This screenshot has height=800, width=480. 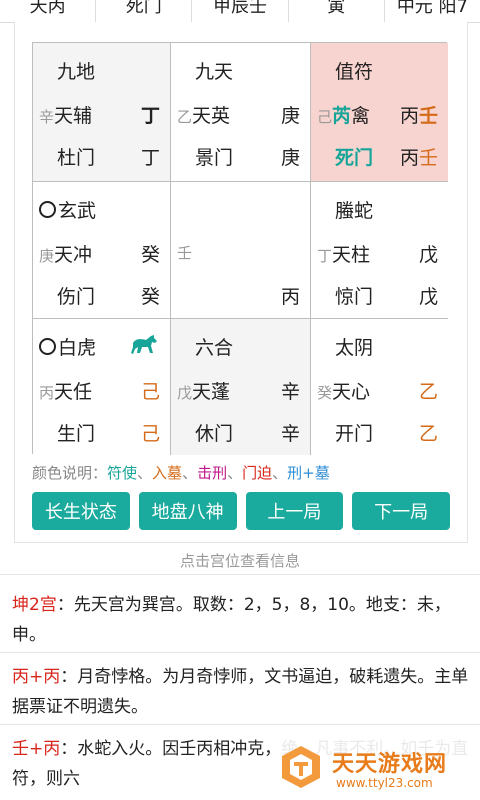 I want to click on ring-icon, so click(x=47, y=209).